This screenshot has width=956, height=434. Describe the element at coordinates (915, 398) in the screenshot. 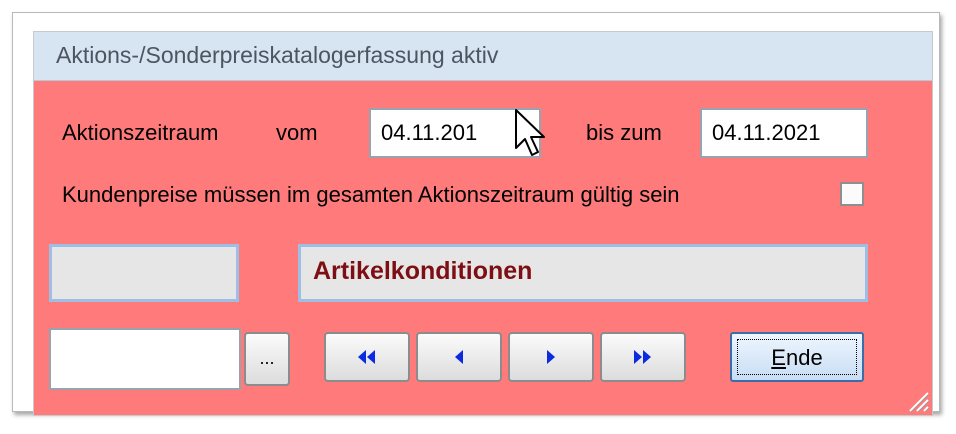

I see `resize-grip-icon` at that location.